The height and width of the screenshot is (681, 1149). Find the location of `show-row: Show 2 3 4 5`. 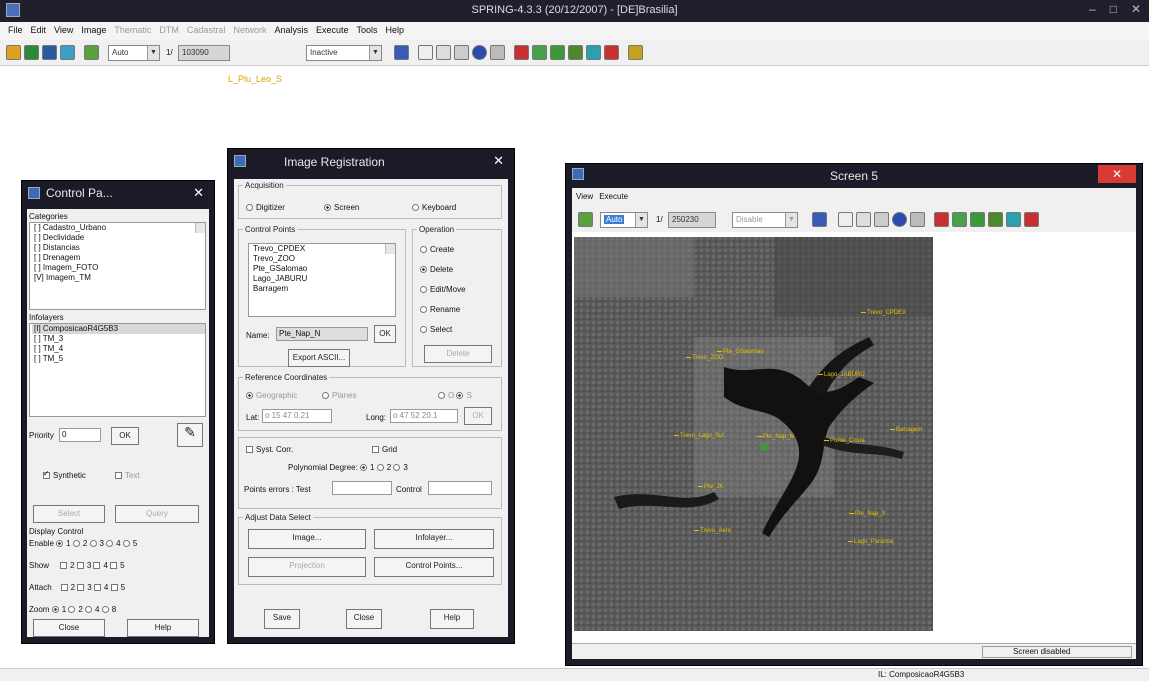

show-row: Show 2 3 4 5 is located at coordinates (77, 565).